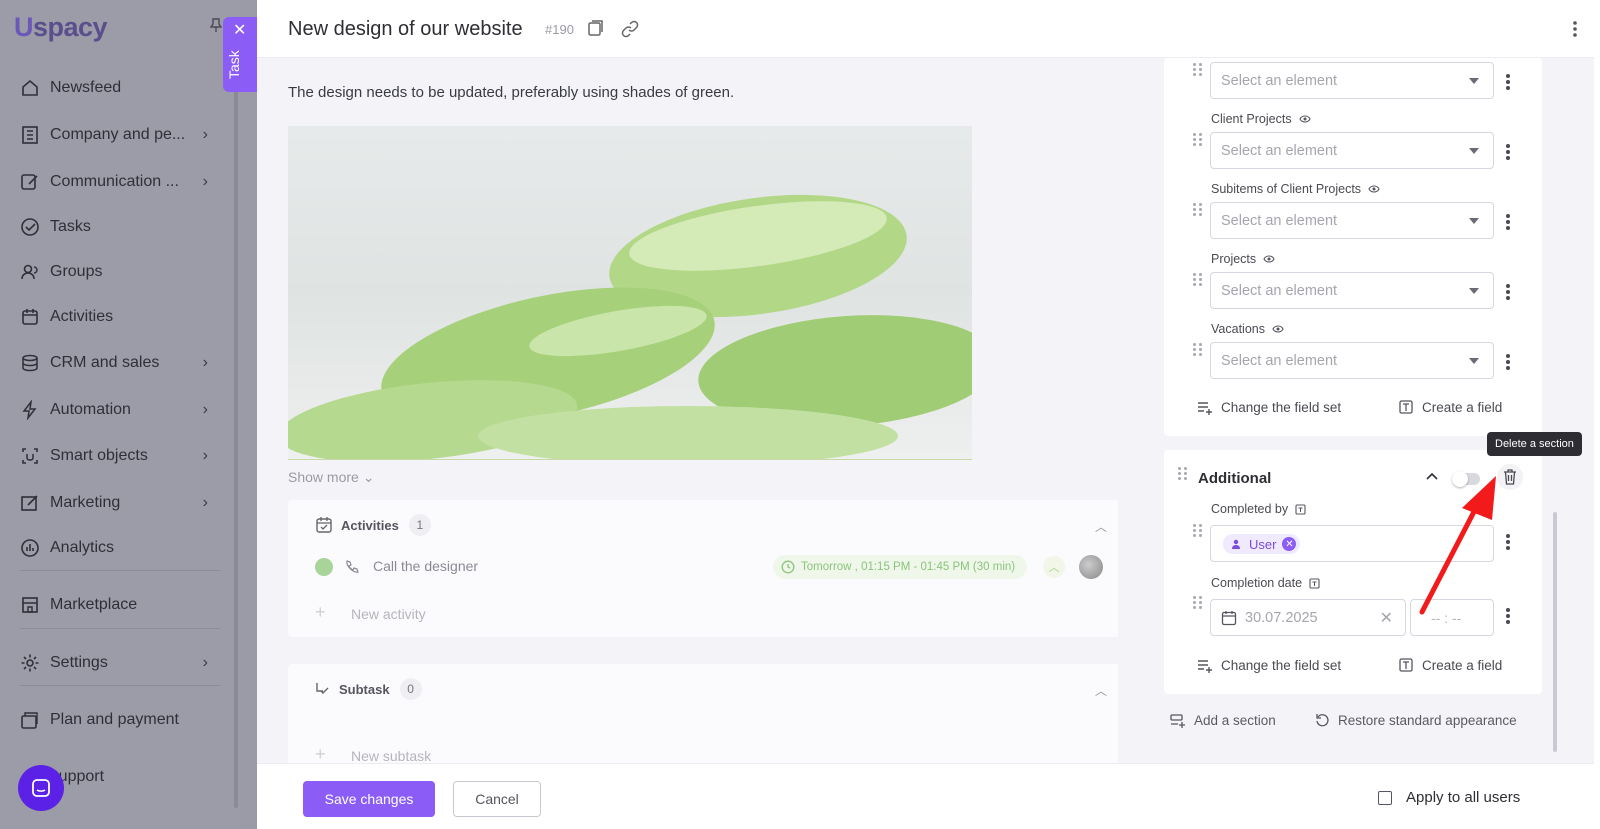  What do you see at coordinates (239, 31) in the screenshot?
I see `close-icon: ✕` at bounding box center [239, 31].